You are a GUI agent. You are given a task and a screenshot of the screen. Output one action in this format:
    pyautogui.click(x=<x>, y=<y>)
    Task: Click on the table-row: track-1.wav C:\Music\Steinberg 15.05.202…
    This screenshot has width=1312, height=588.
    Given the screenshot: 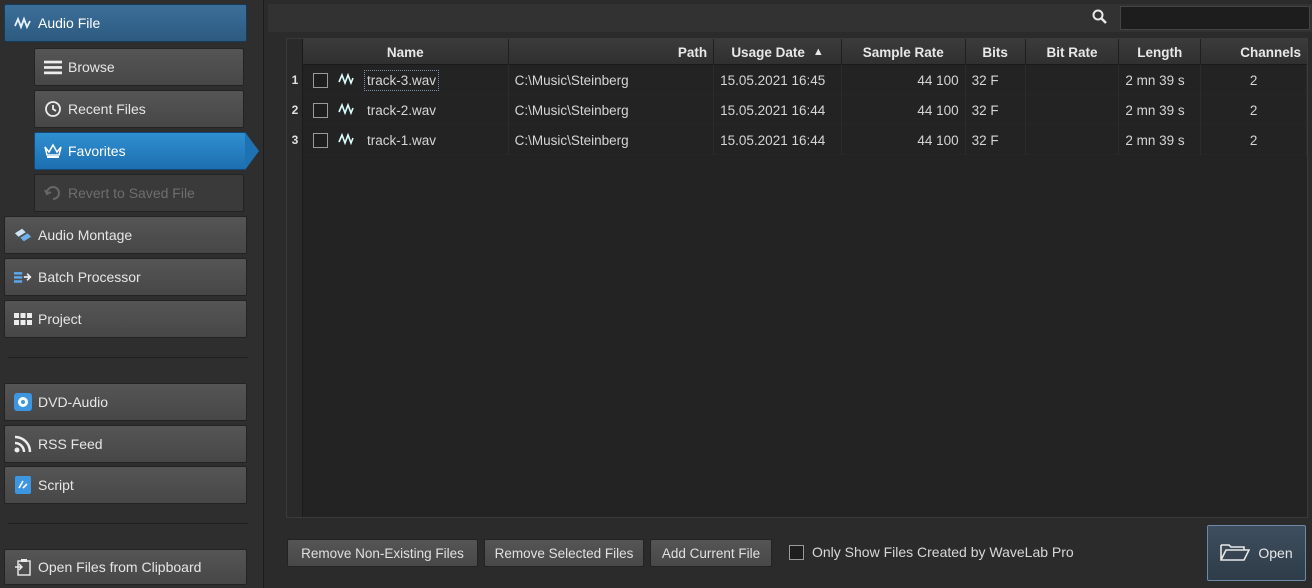 What is the action you would take?
    pyautogui.click(x=805, y=140)
    